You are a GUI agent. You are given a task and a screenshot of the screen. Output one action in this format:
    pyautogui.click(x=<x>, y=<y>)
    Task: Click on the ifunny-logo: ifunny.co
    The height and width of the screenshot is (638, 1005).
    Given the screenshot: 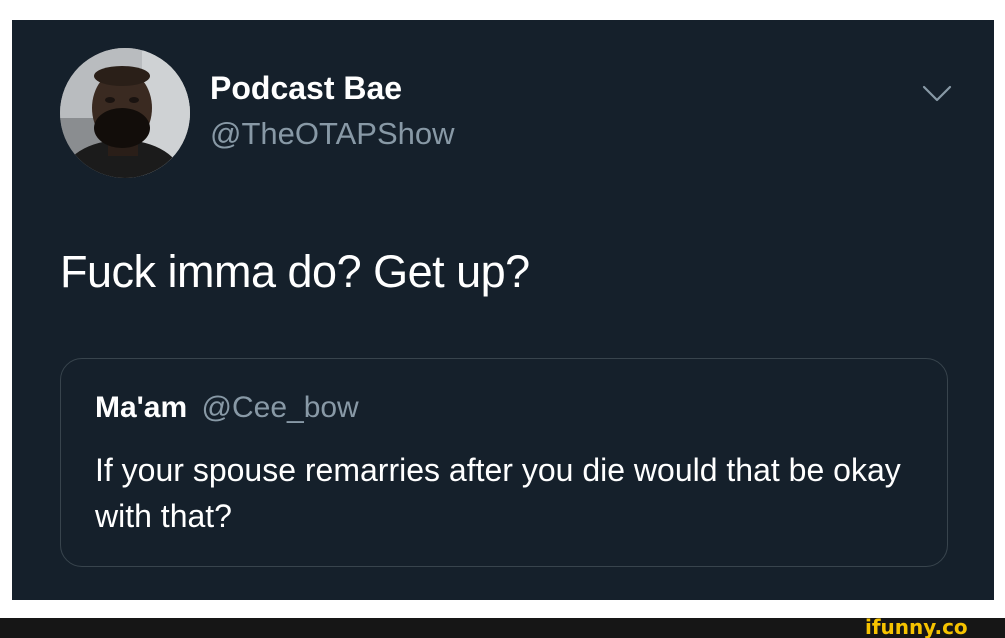 What is the action you would take?
    pyautogui.click(x=928, y=626)
    